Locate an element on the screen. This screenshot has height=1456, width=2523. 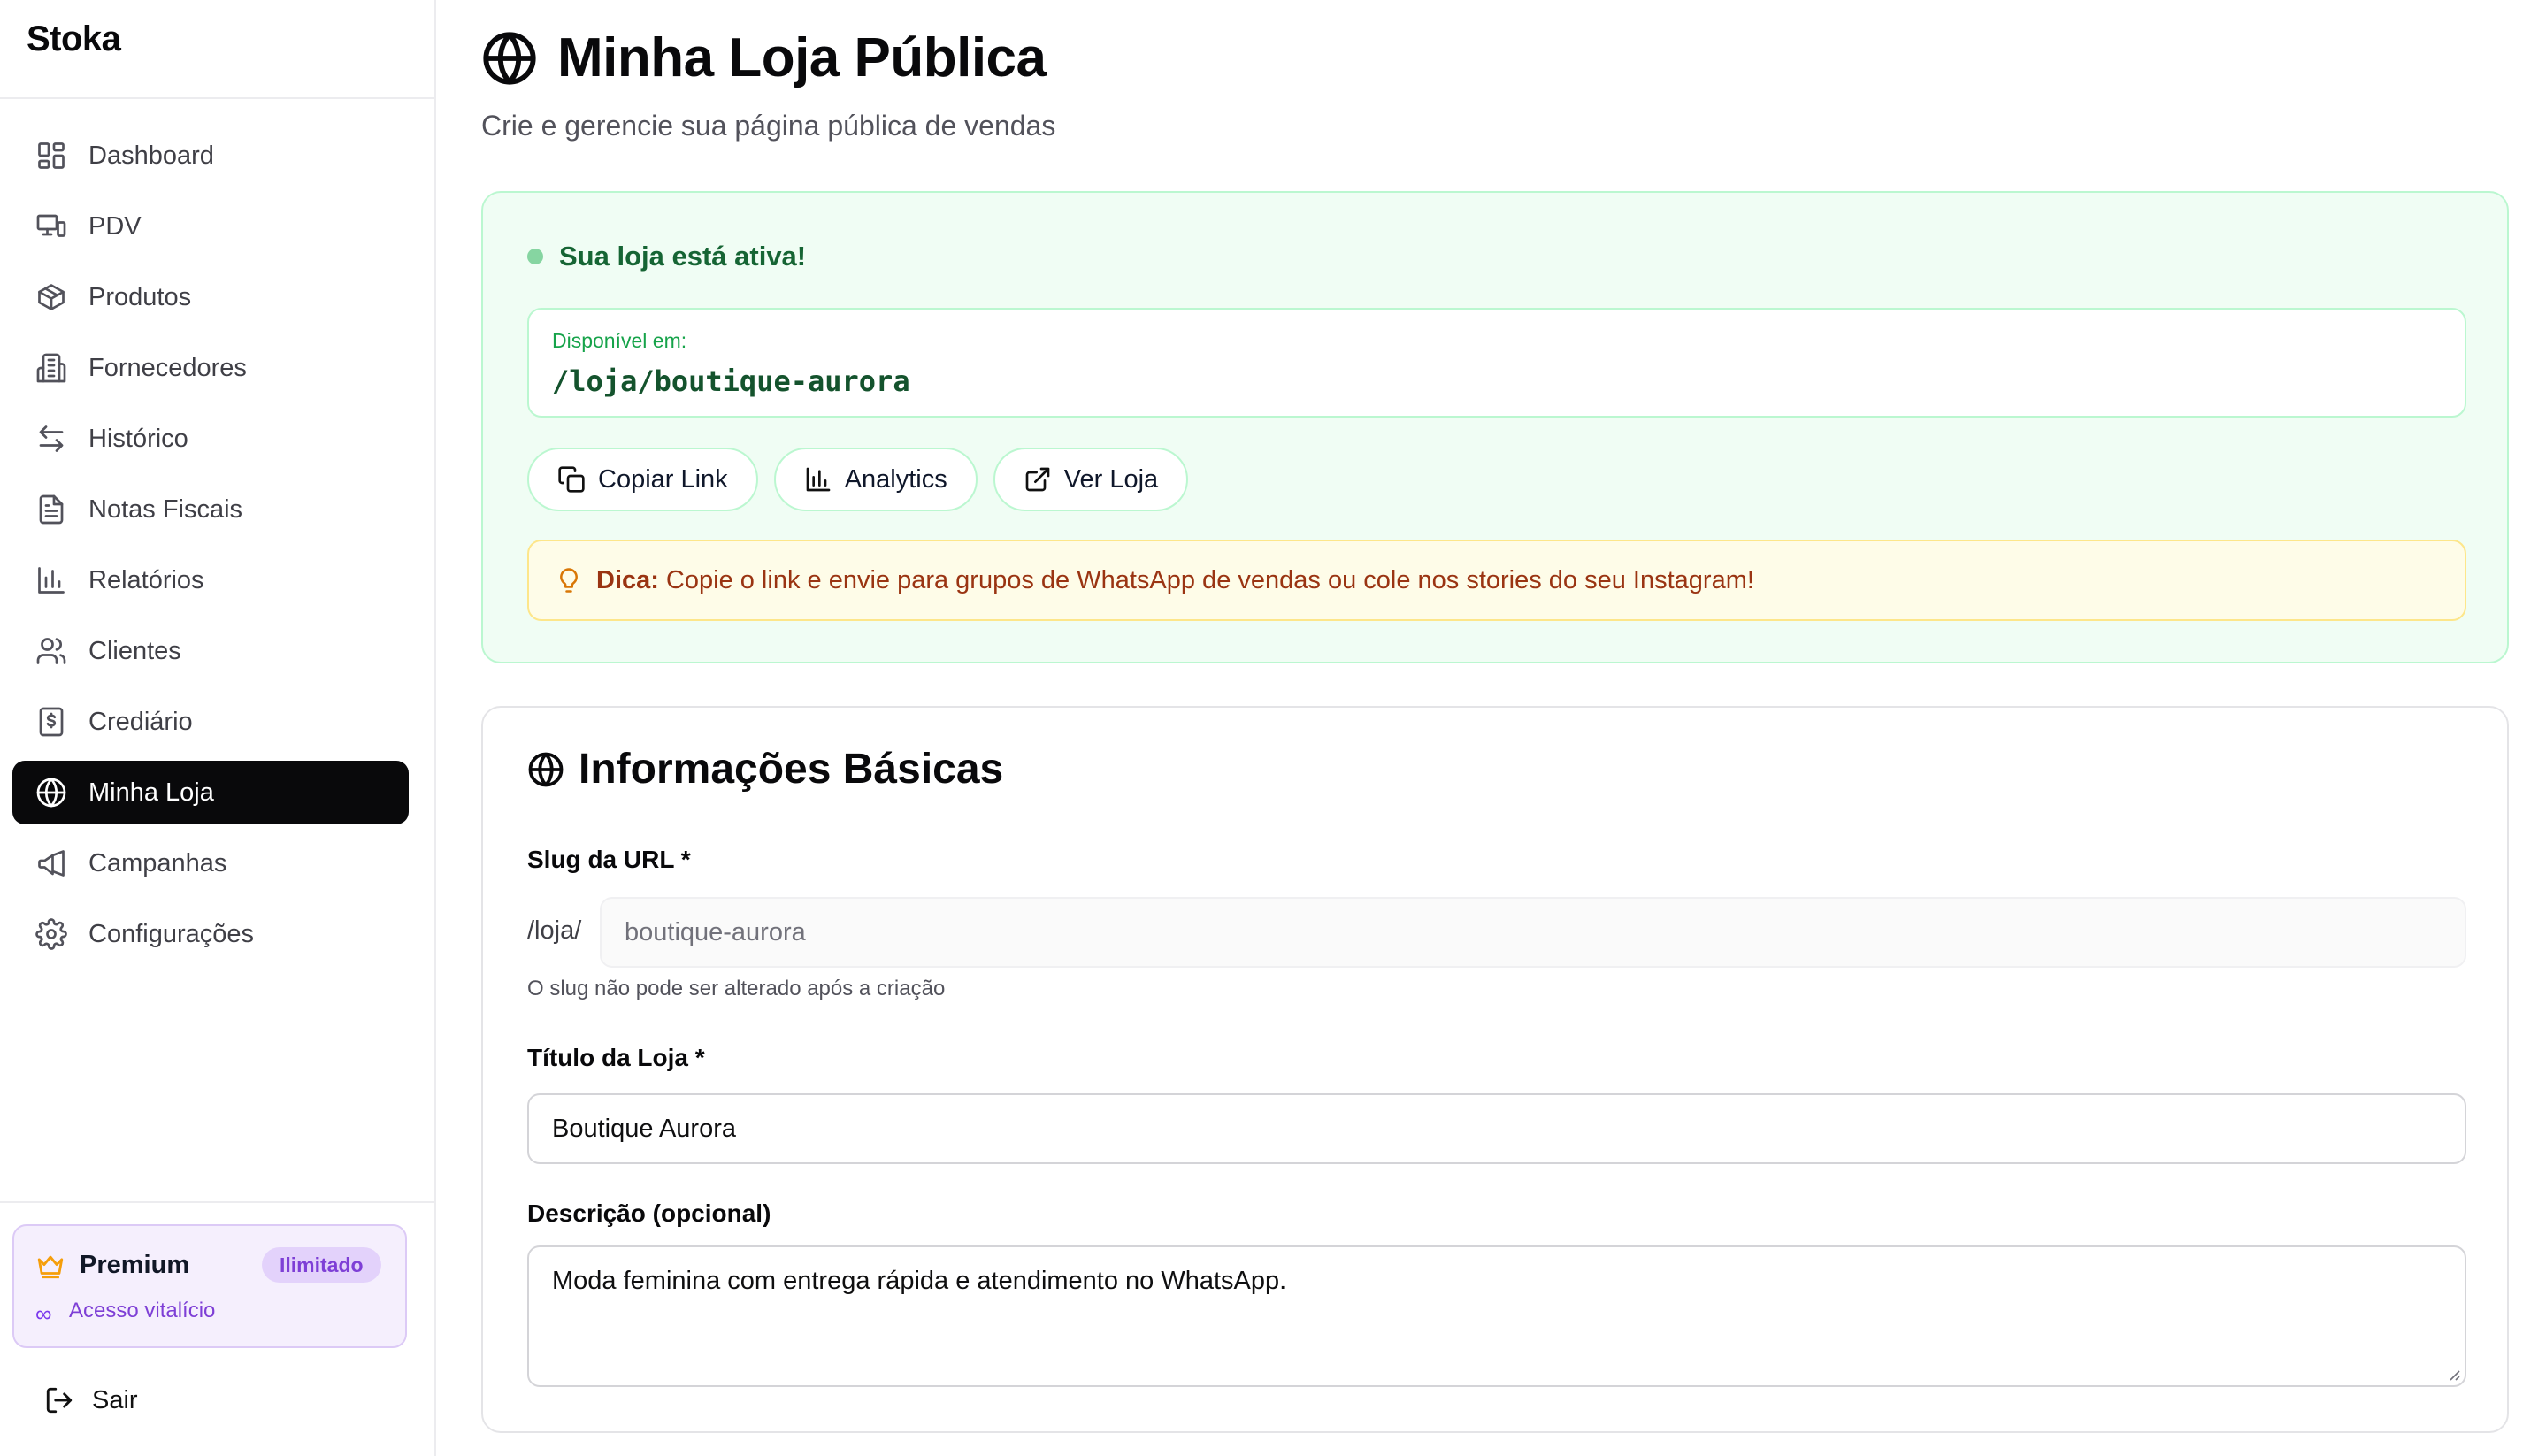
sidebar-item-crediario: Crediário is located at coordinates (210, 722).